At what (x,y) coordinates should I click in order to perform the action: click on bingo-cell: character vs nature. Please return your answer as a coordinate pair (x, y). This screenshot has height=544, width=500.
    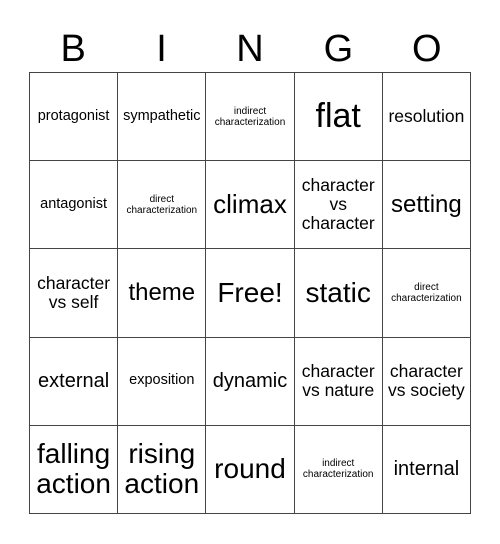
    Looking at the image, I should click on (338, 381).